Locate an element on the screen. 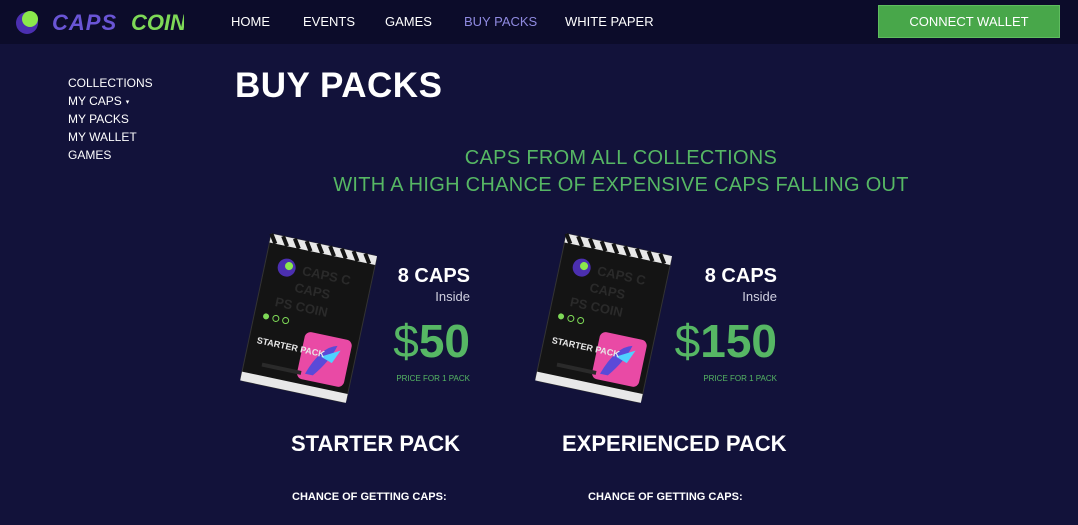 The image size is (1078, 525). nav-buy-packs: BUY PACKS is located at coordinates (500, 21).